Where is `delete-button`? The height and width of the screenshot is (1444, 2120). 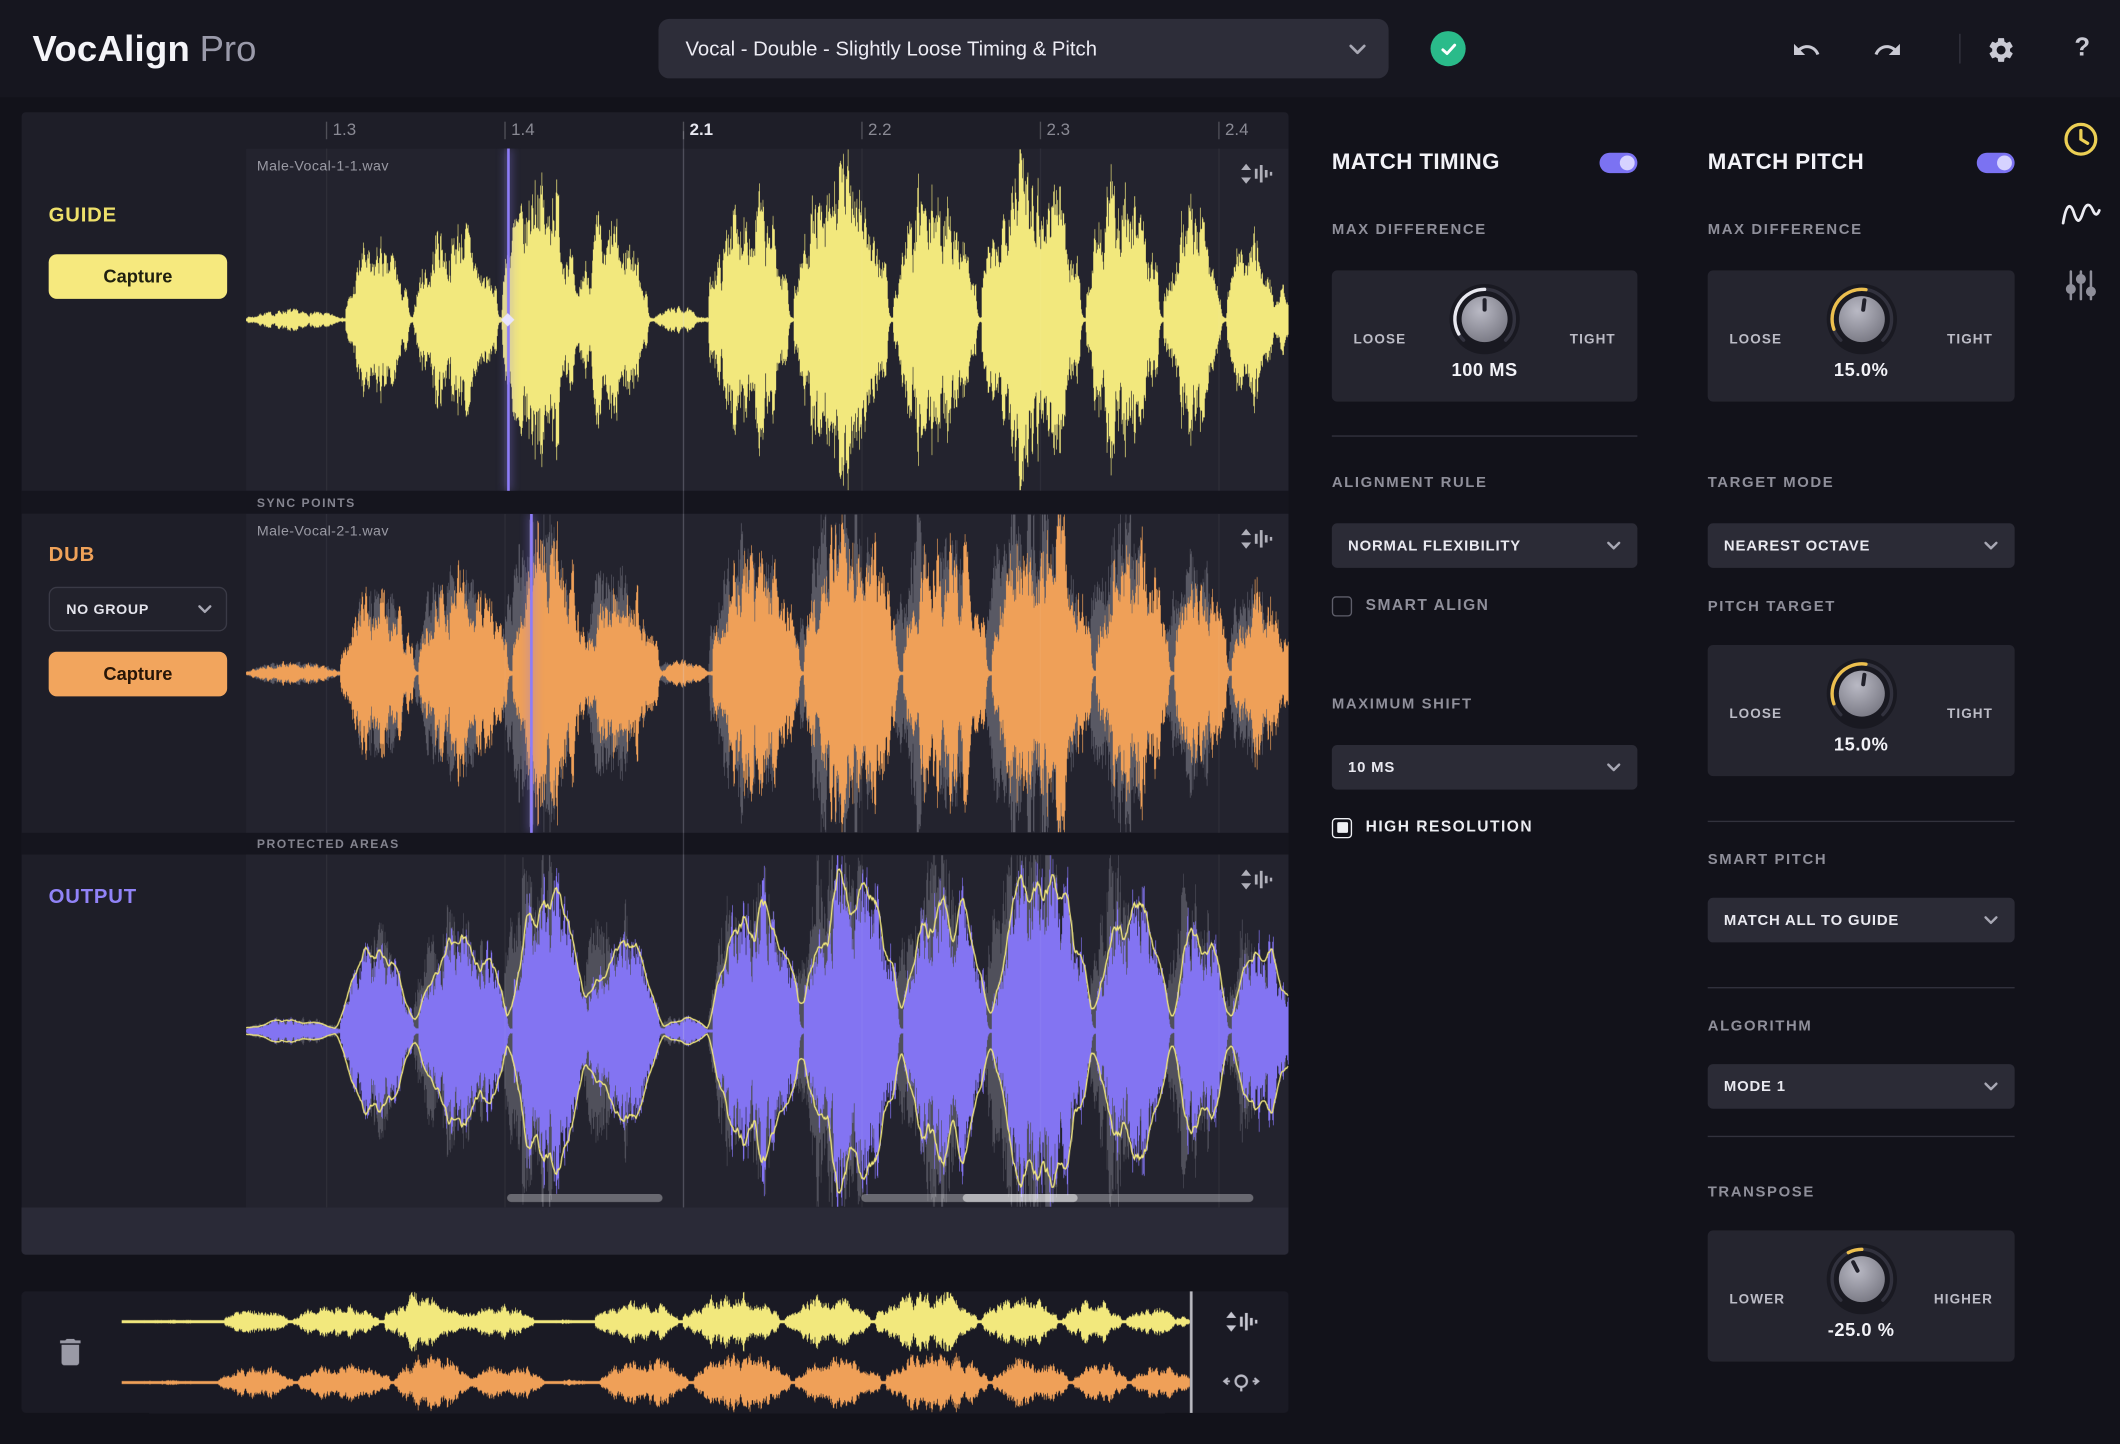 delete-button is located at coordinates (70, 1352).